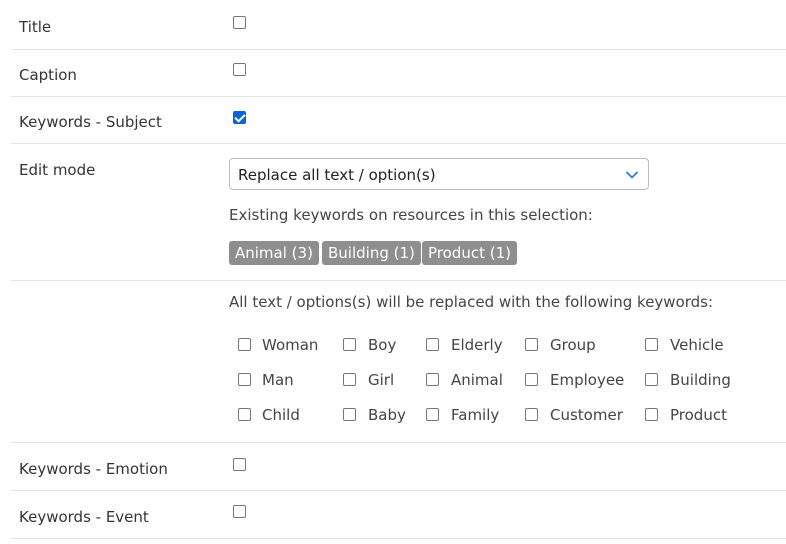 The image size is (786, 544). I want to click on keyword-label: Child, so click(281, 415).